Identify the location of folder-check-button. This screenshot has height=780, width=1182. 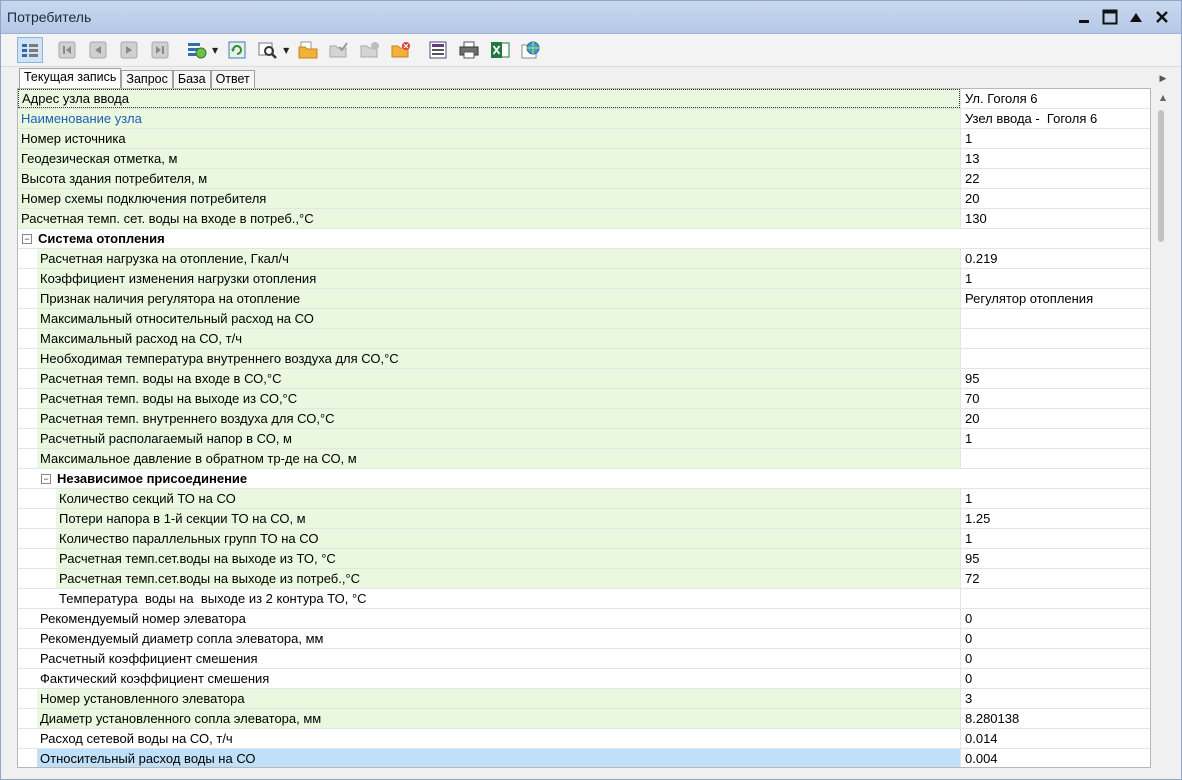
(339, 50).